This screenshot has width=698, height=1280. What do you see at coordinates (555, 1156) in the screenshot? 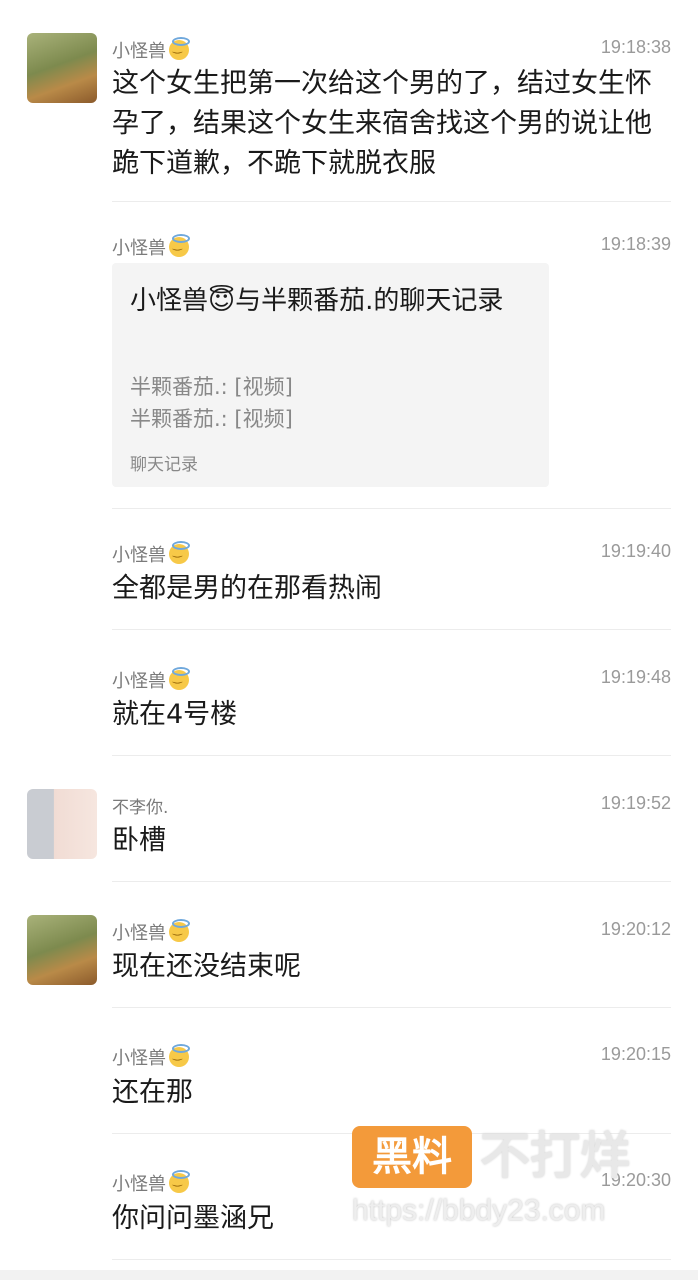
I see `watermark-text: 不打烊` at bounding box center [555, 1156].